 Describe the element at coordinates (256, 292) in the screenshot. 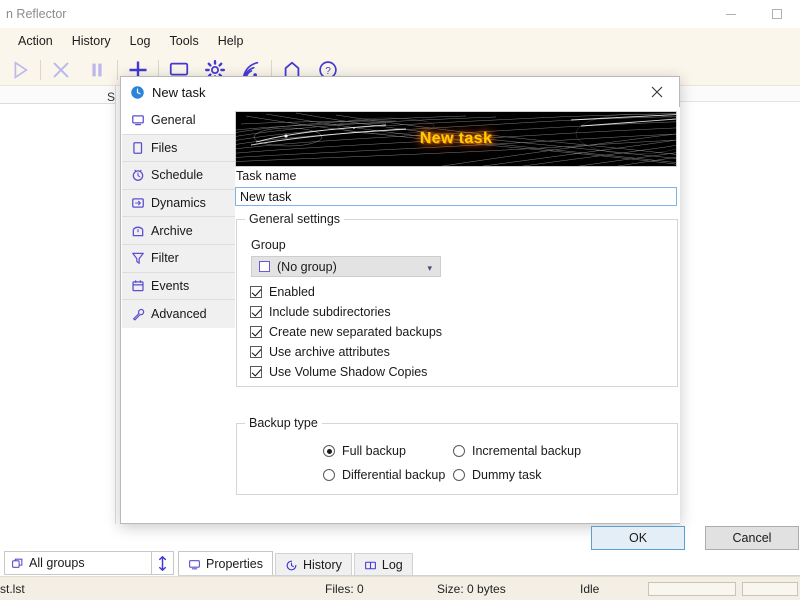

I see `checkbox-enabled-box` at that location.